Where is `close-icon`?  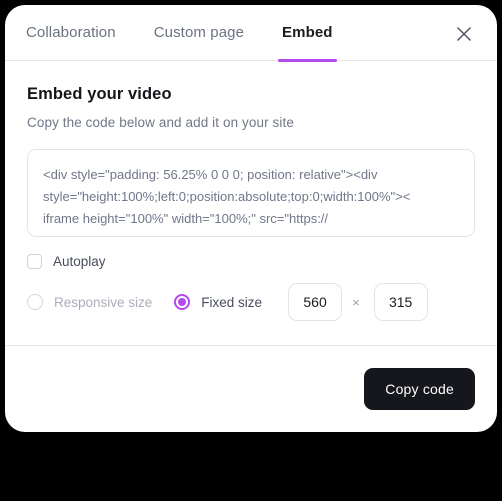 close-icon is located at coordinates (464, 34).